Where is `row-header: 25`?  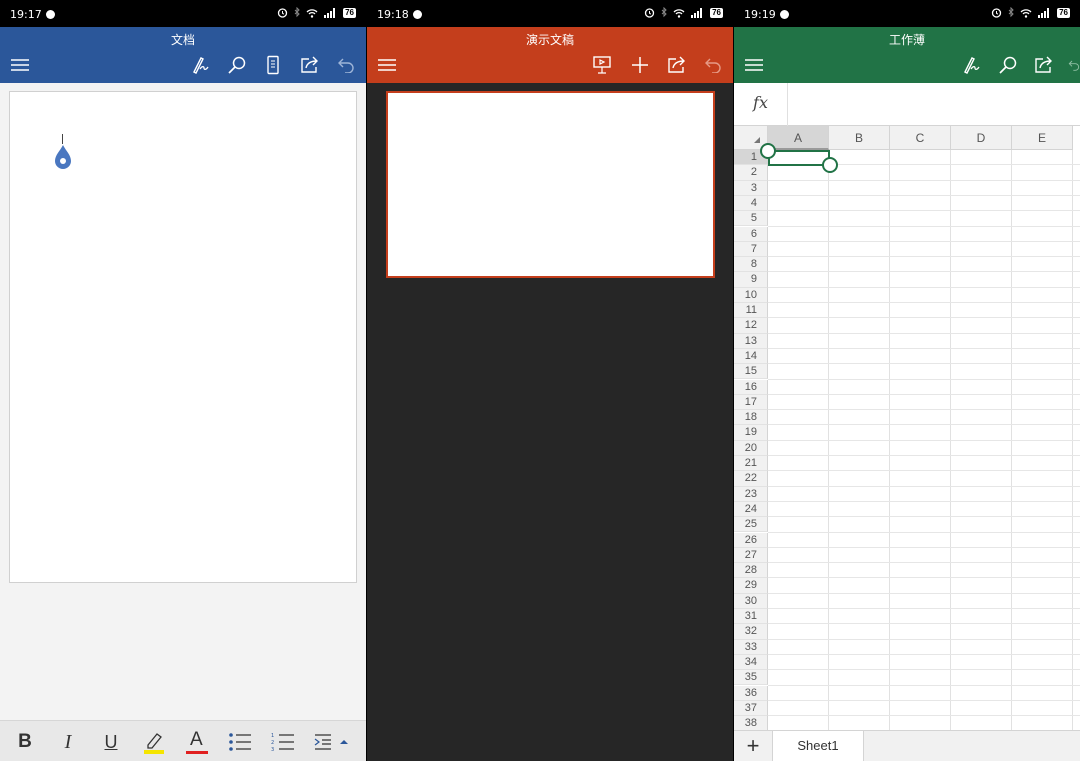
row-header: 25 is located at coordinates (751, 525).